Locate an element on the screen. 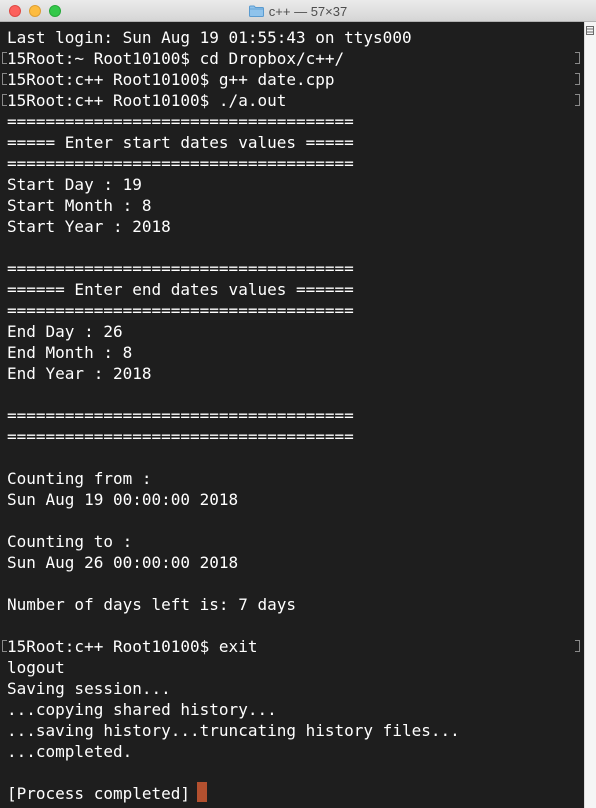  split-pane-icon is located at coordinates (590, 30).